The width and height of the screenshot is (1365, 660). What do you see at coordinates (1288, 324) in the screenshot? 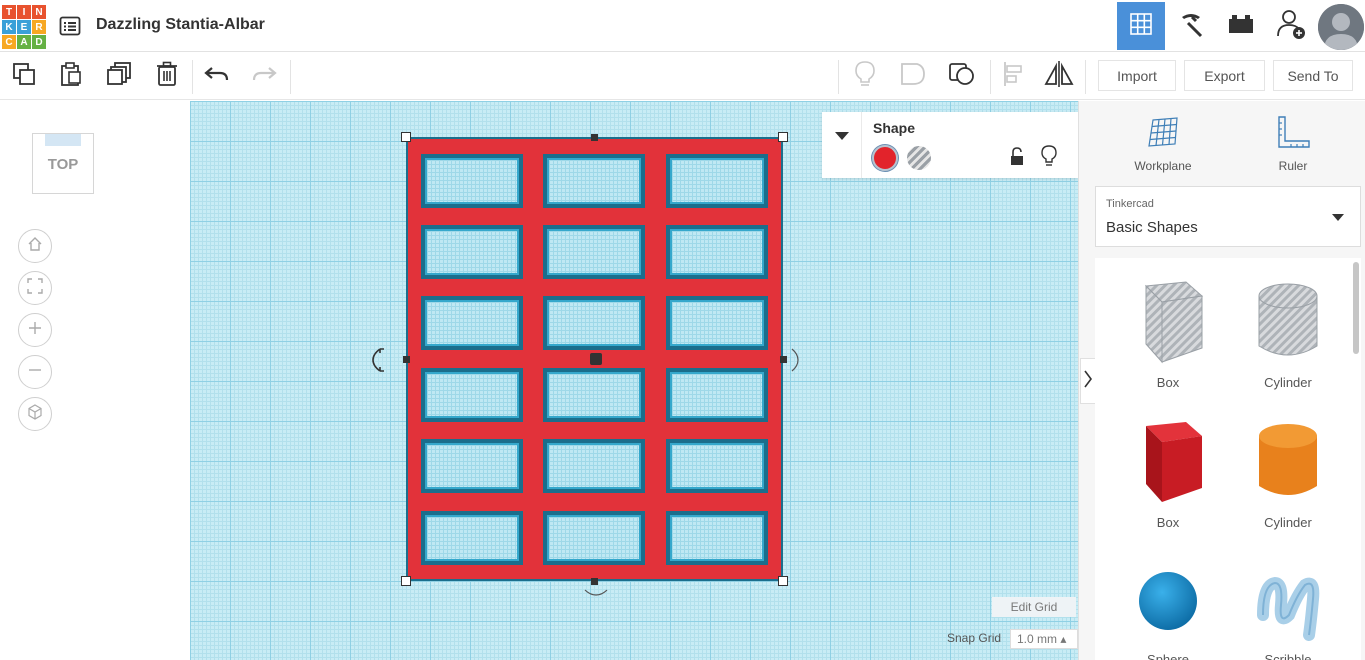
I see `cylinder-hole-icon` at bounding box center [1288, 324].